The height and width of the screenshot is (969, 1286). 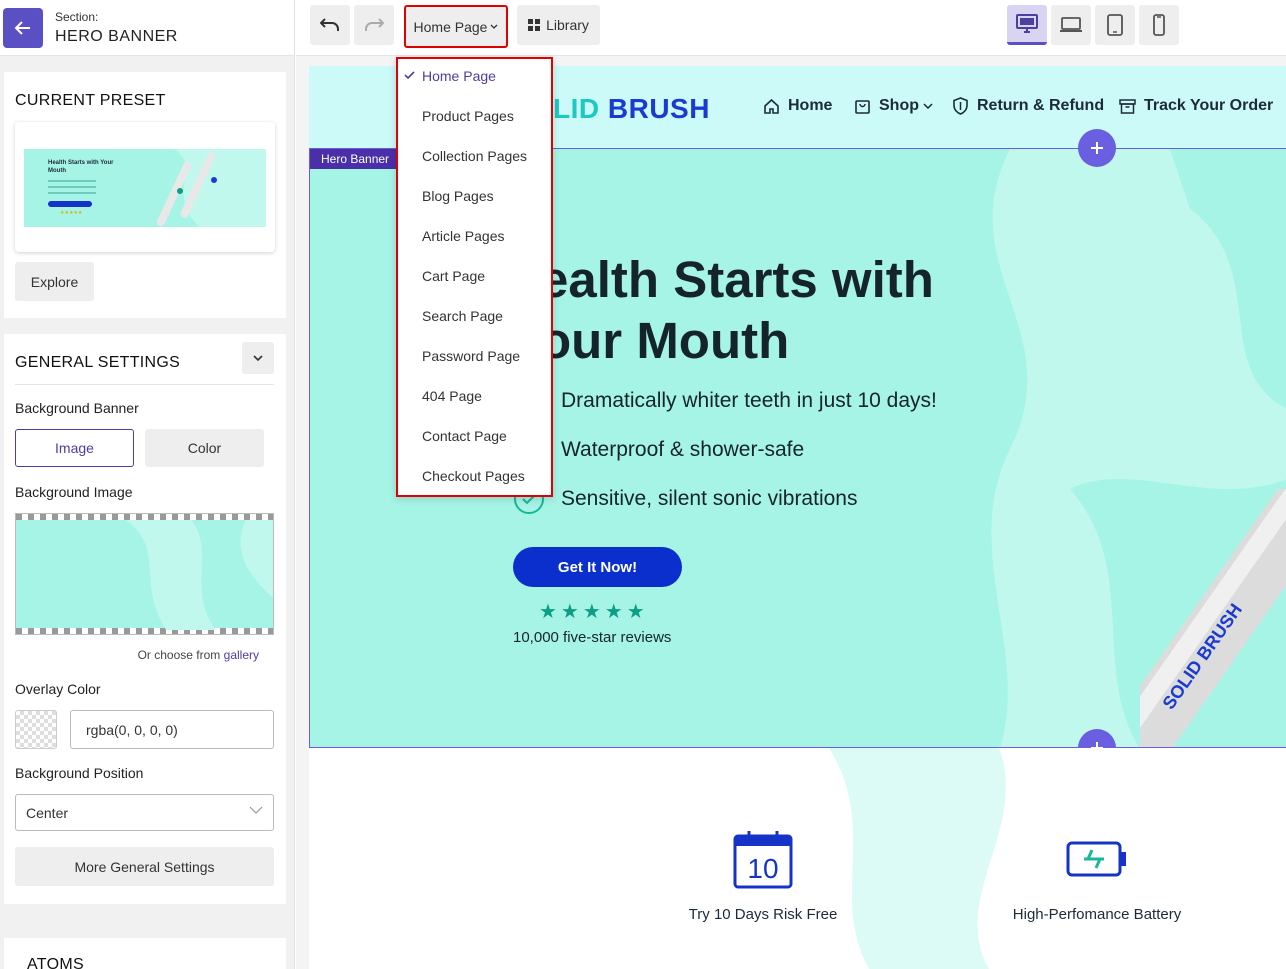 I want to click on banner-color-option: Color, so click(x=204, y=448).